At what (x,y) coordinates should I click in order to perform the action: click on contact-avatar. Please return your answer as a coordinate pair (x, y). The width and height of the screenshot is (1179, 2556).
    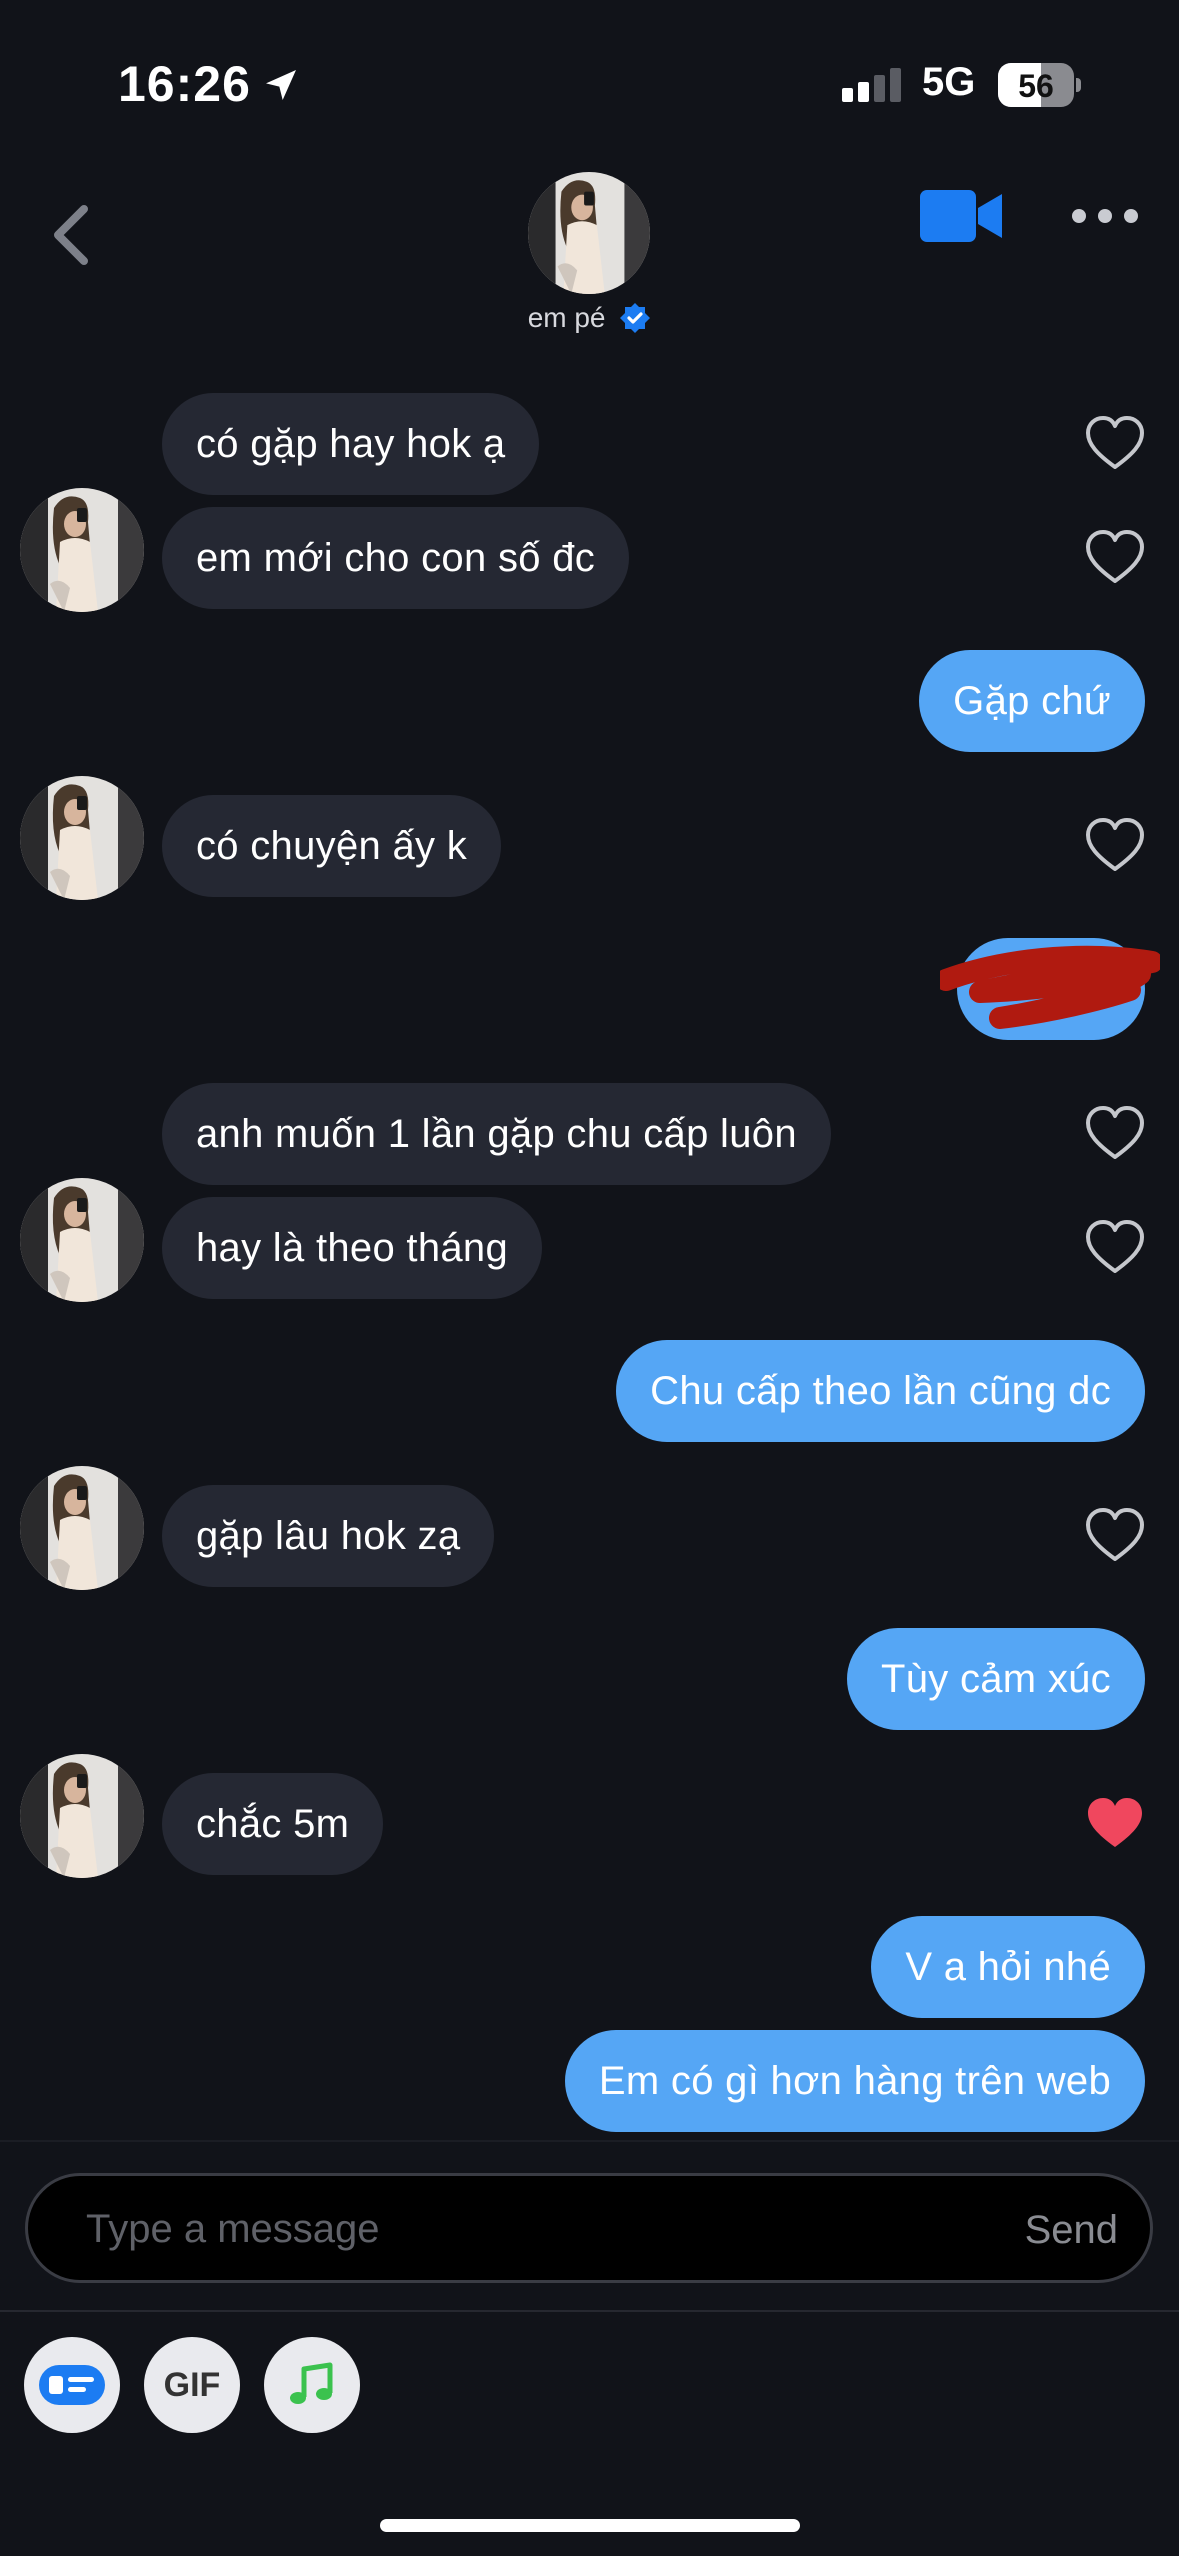
    Looking at the image, I should click on (589, 233).